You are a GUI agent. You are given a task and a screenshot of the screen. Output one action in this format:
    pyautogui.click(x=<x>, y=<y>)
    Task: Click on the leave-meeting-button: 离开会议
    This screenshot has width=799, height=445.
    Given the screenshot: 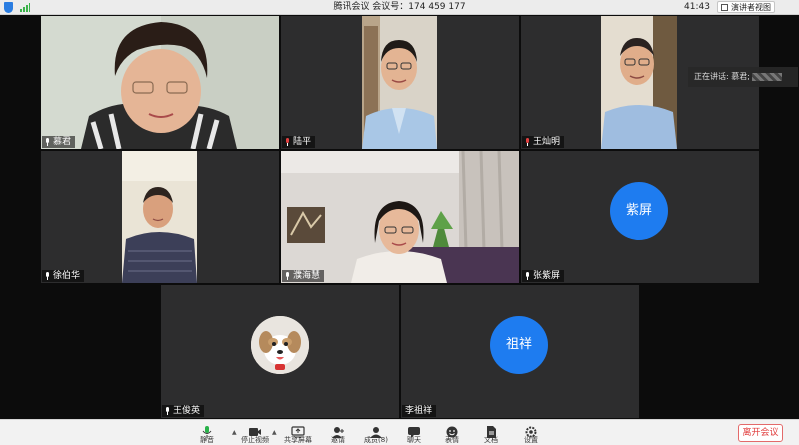 What is the action you would take?
    pyautogui.click(x=760, y=433)
    